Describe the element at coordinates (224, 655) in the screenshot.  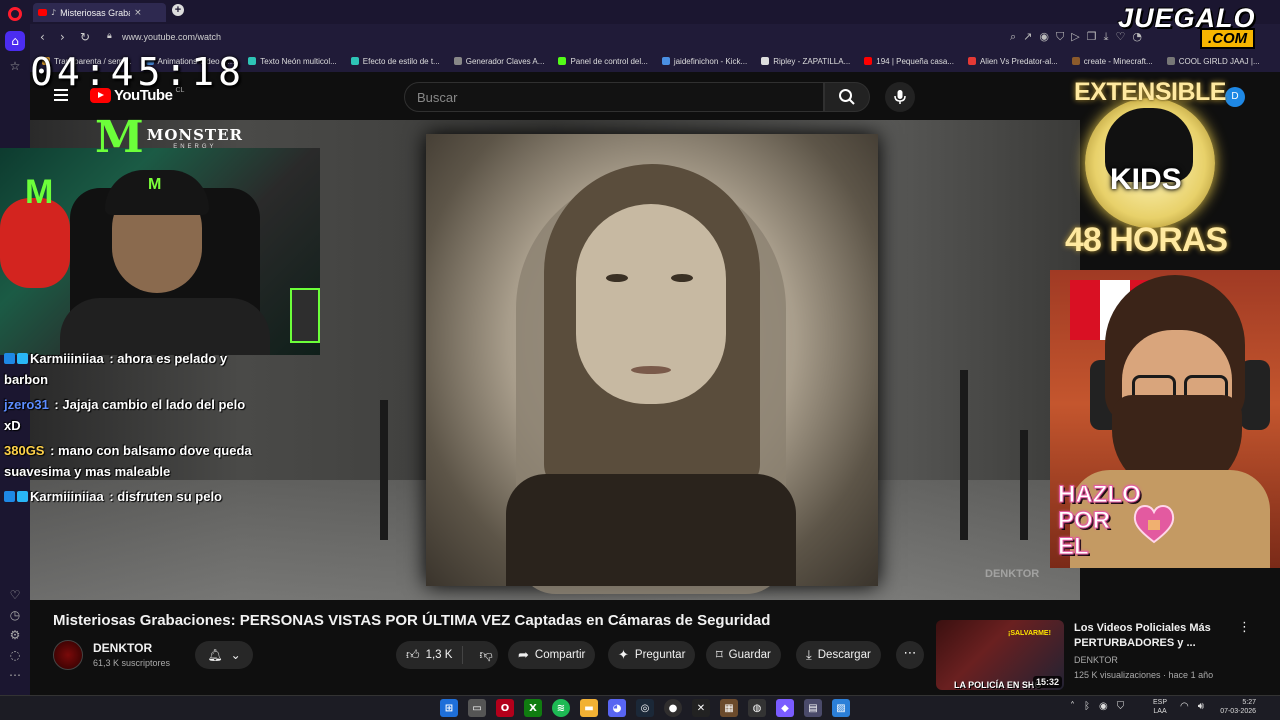
I see `notifications-button: 🔔︎ ⌄` at that location.